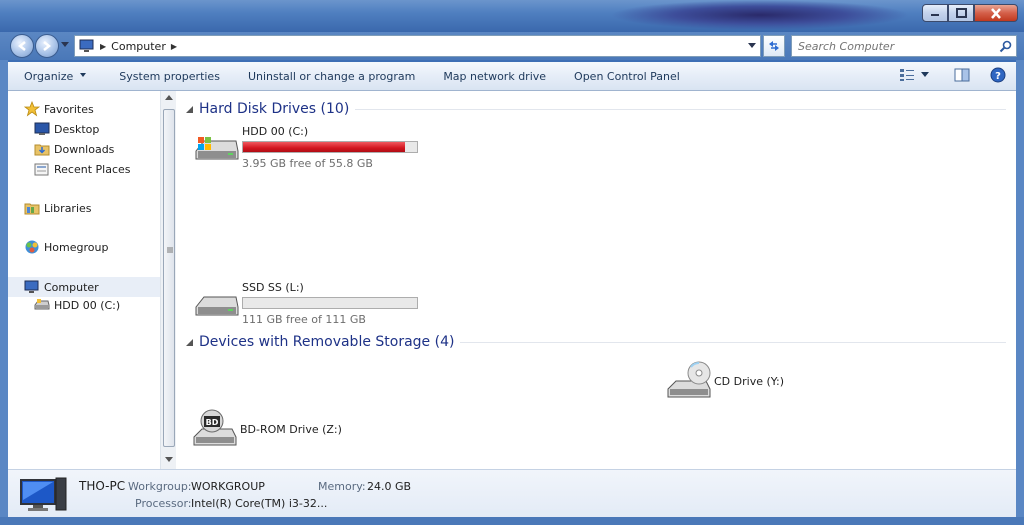 Image resolution: width=1024 pixels, height=525 pixels. I want to click on drive-ssd-l: SSD SS (L:) 111 GB free of 111 GB, so click(305, 303).